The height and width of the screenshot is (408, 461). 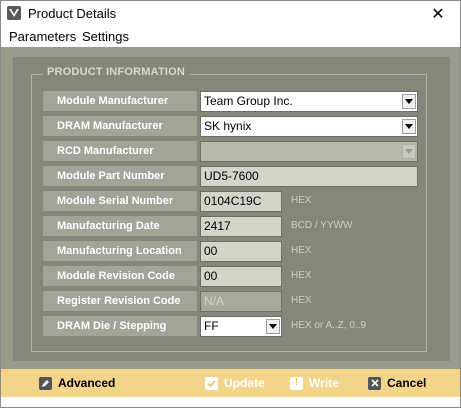 I want to click on dram-die-stepping-select: FF, so click(x=241, y=326).